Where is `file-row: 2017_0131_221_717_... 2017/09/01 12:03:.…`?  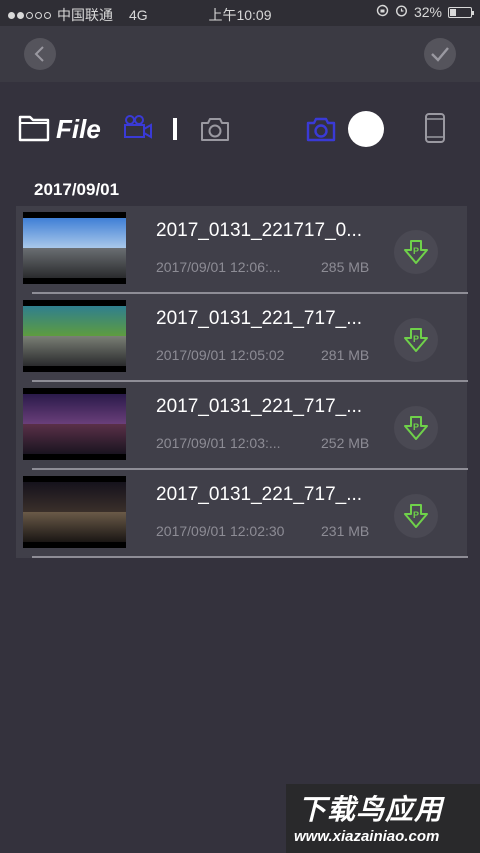
file-row: 2017_0131_221_717_... 2017/09/01 12:03:.… is located at coordinates (242, 426).